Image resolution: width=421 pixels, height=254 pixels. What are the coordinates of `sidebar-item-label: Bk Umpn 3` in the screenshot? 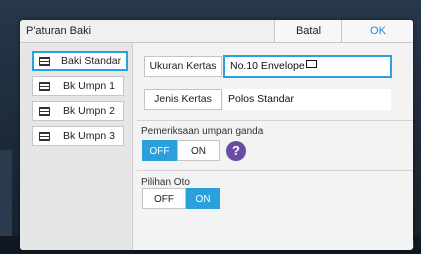 It's located at (89, 136).